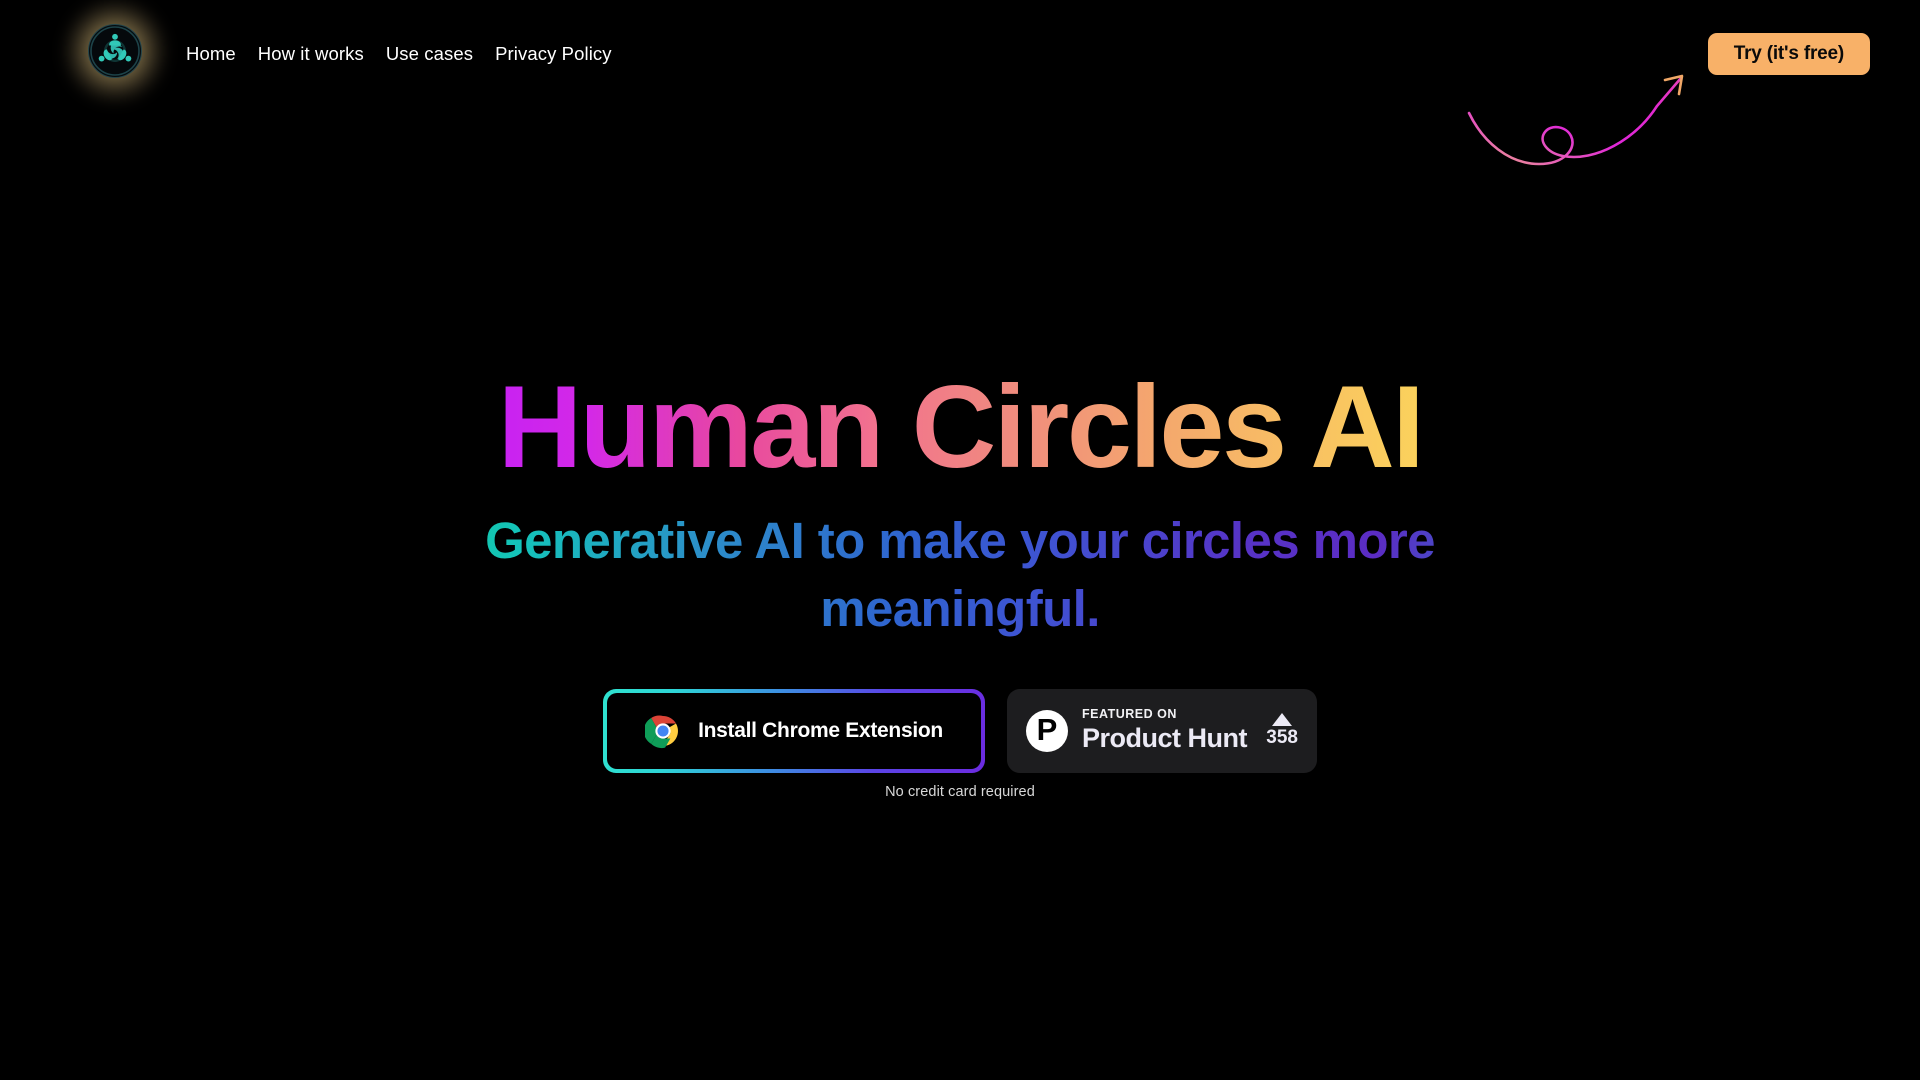 The width and height of the screenshot is (1920, 1080). Describe the element at coordinates (961, 426) in the screenshot. I see `page-title: Human Circles AI` at that location.